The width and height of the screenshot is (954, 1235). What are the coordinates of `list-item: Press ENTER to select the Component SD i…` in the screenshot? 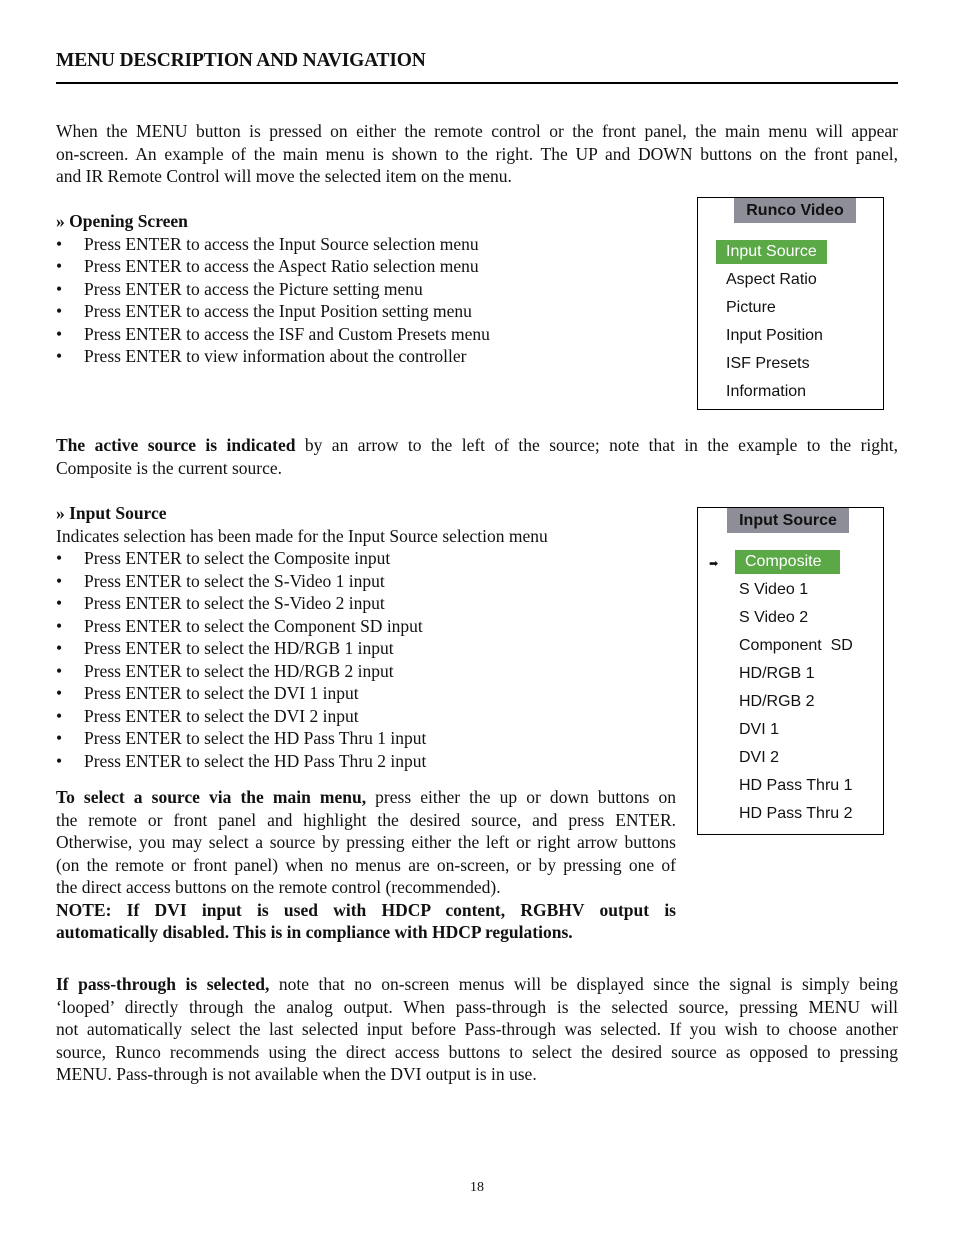 It's located at (302, 626).